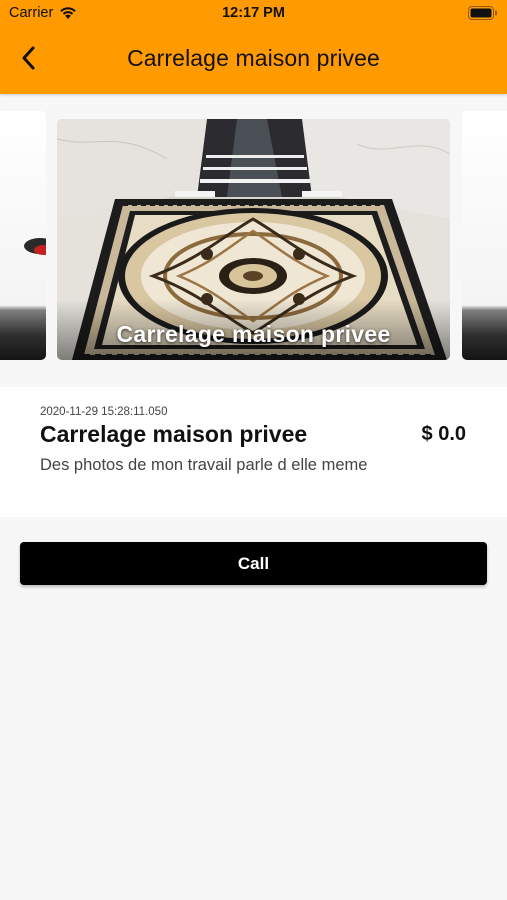 This screenshot has height=900, width=507. I want to click on page-title: Carrelage maison privee, so click(253, 58).